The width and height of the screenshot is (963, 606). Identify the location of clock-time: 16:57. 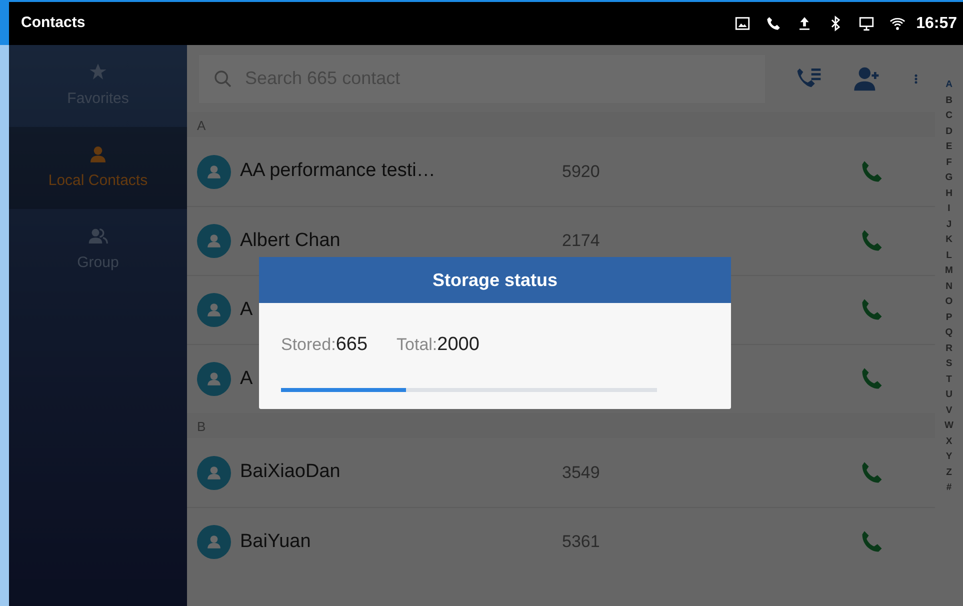
(936, 24).